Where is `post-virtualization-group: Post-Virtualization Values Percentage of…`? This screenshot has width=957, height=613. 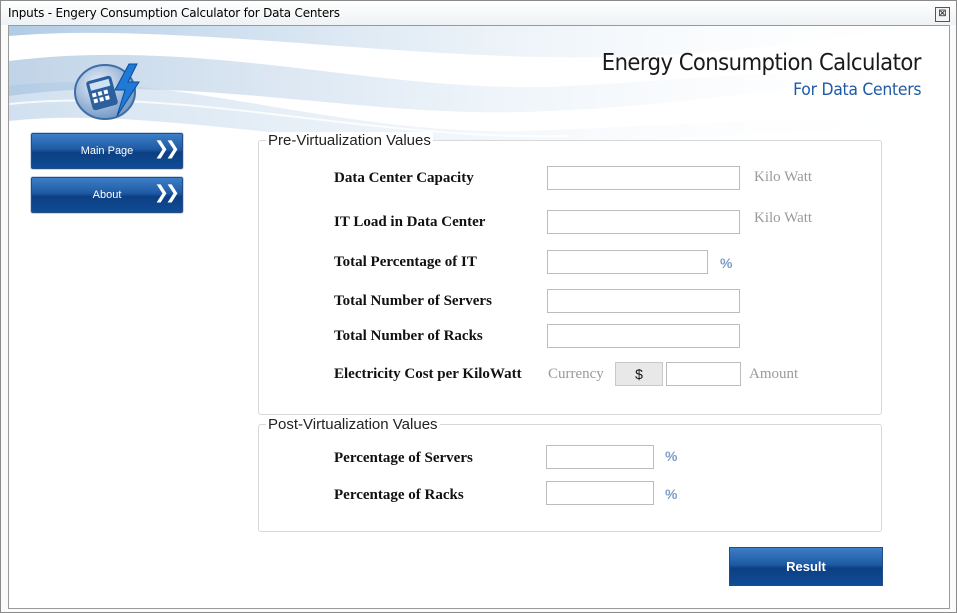
post-virtualization-group: Post-Virtualization Values Percentage of… is located at coordinates (570, 474).